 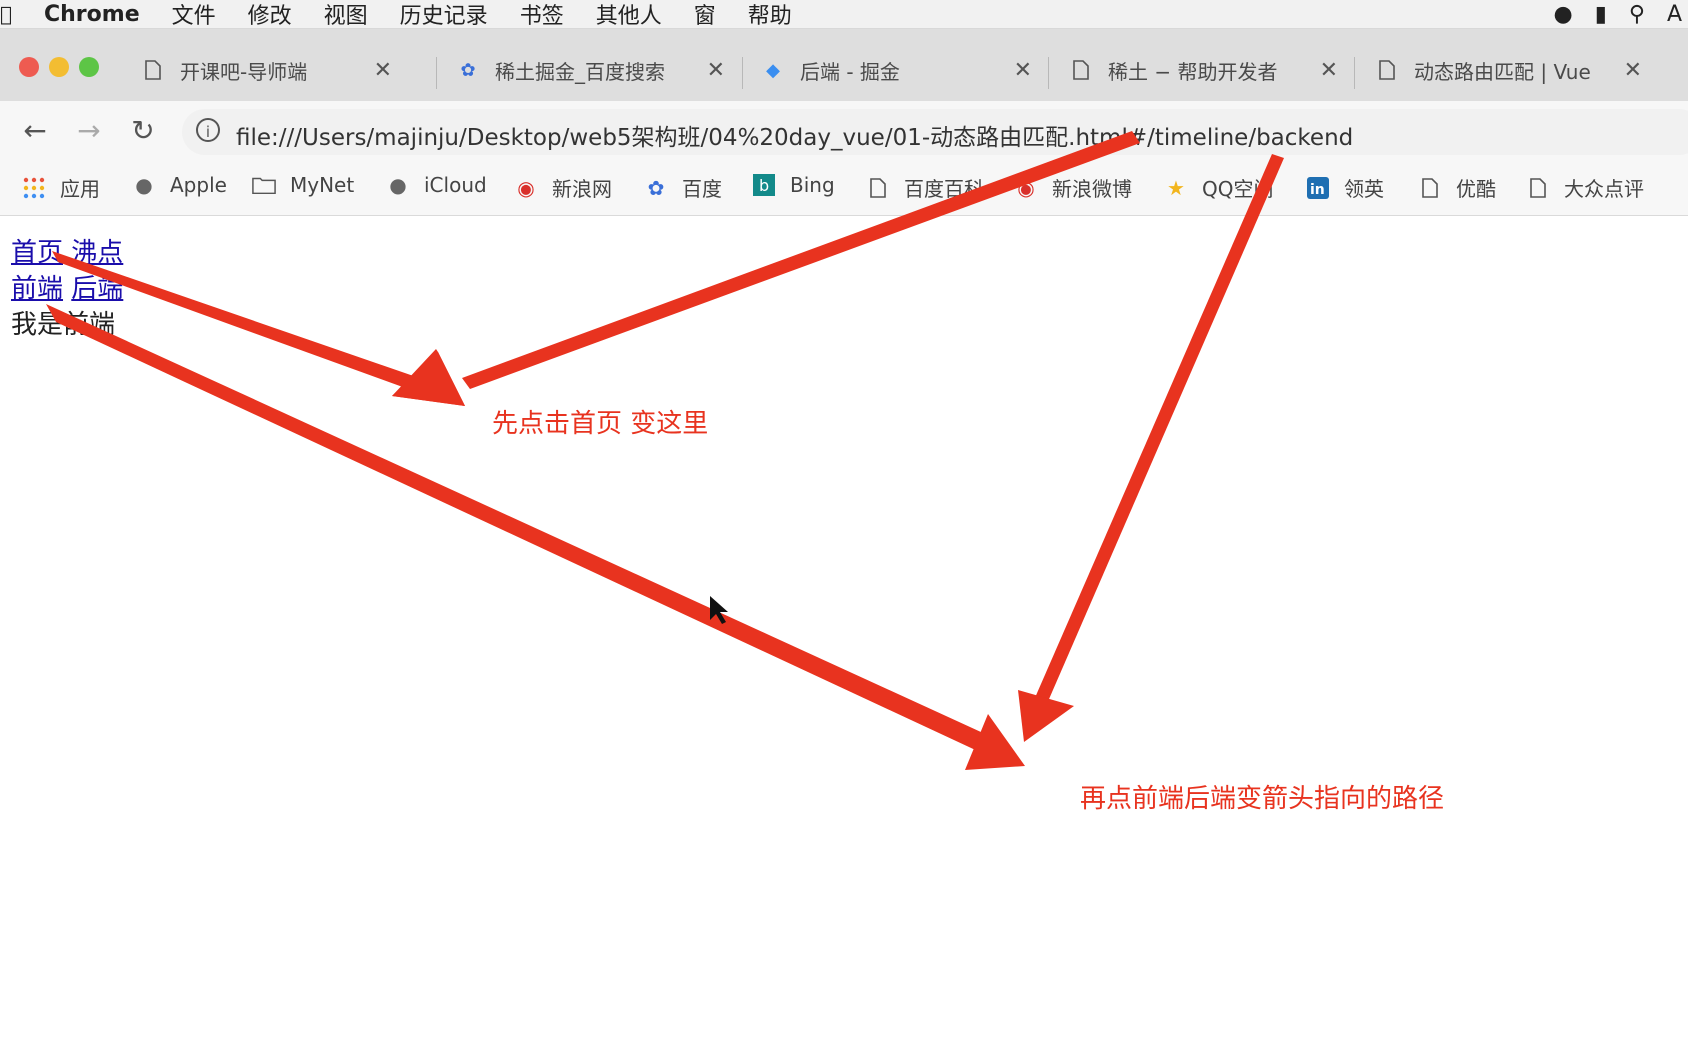 I want to click on arrow-4-shaft, so click(x=1159, y=430).